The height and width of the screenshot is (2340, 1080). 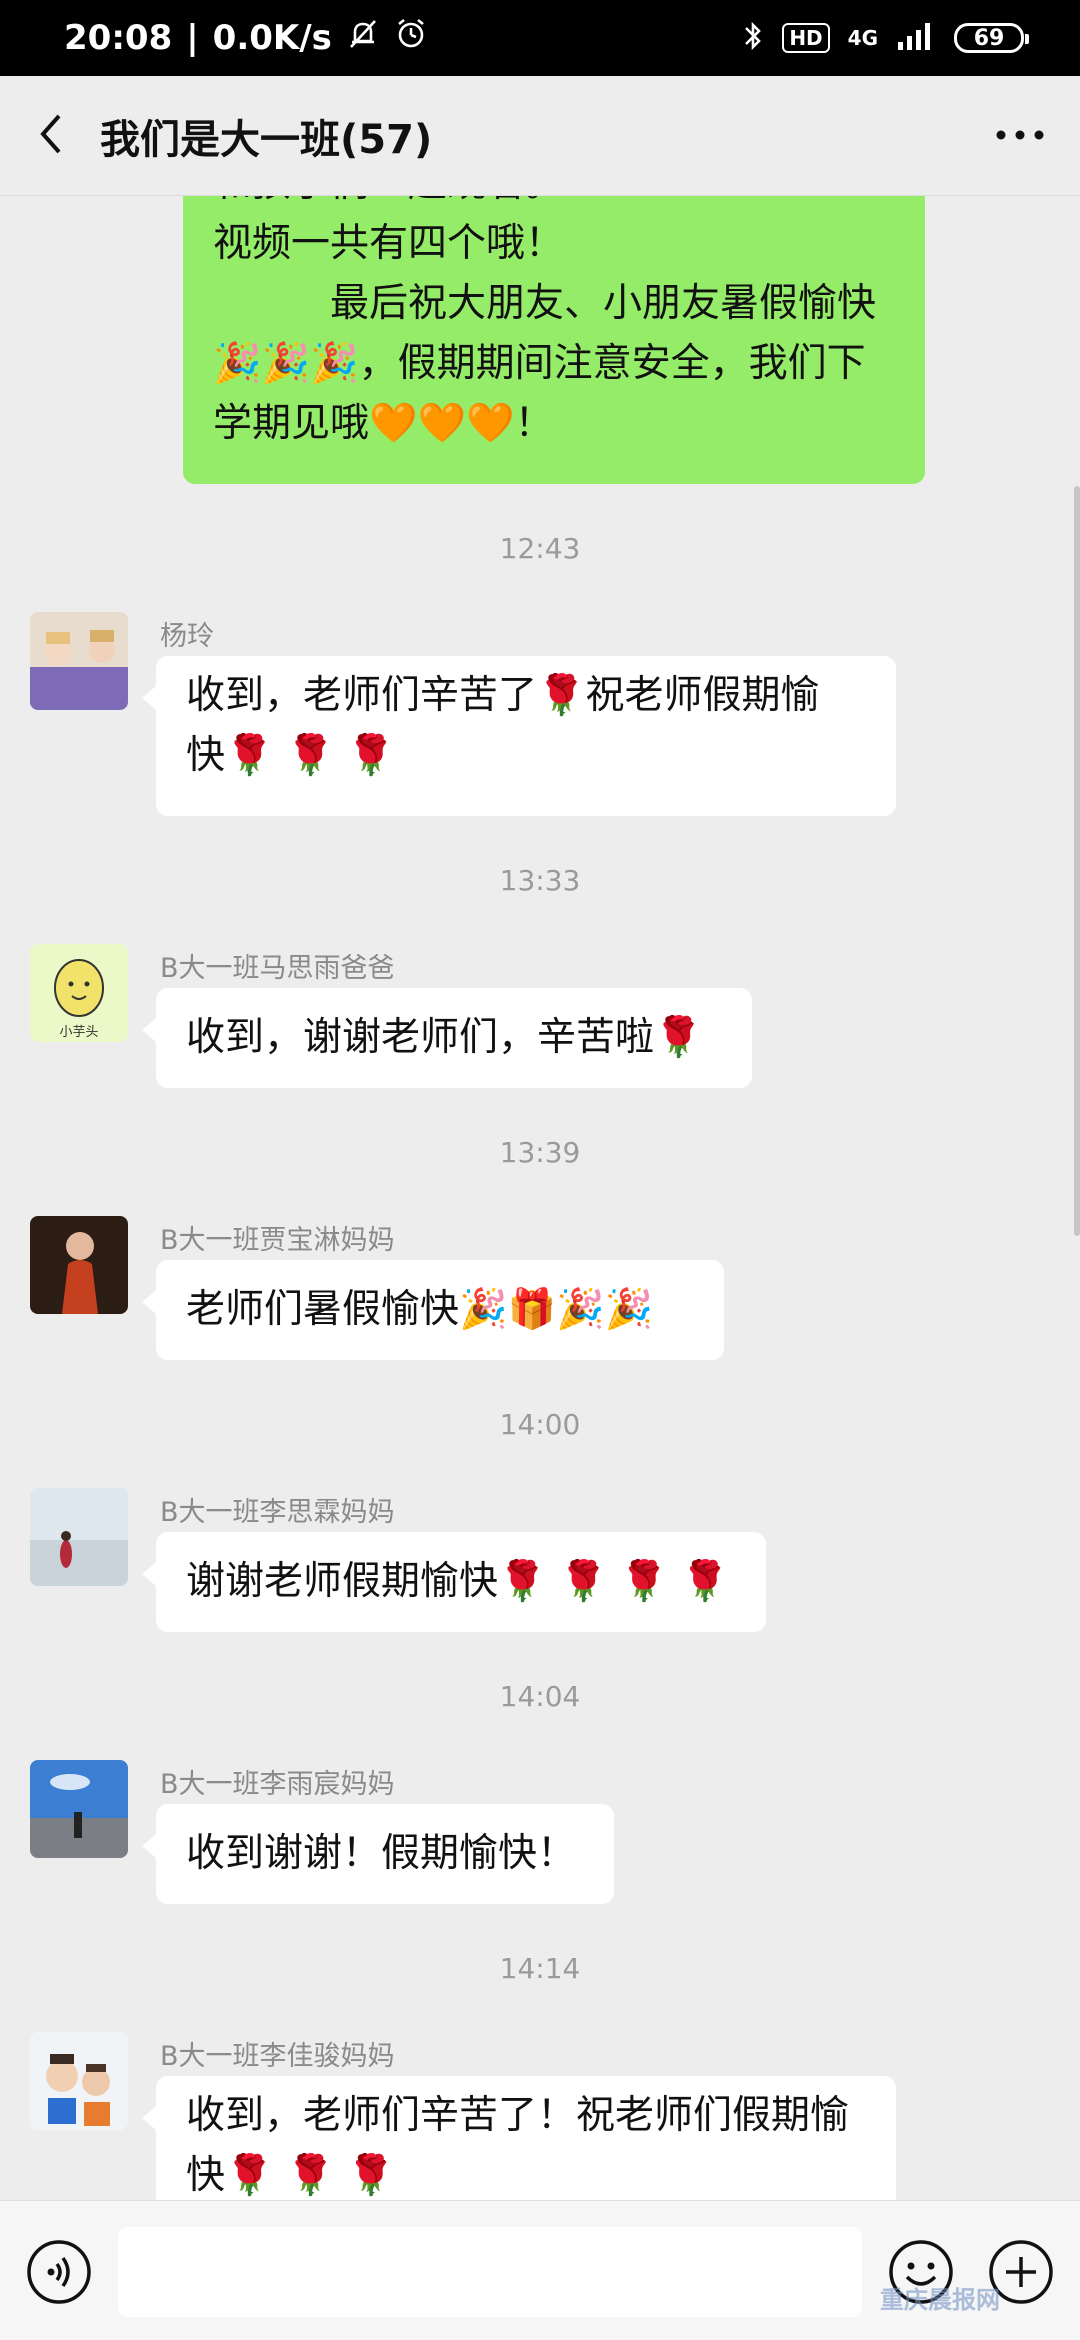 What do you see at coordinates (490, 2272) in the screenshot?
I see `message-input` at bounding box center [490, 2272].